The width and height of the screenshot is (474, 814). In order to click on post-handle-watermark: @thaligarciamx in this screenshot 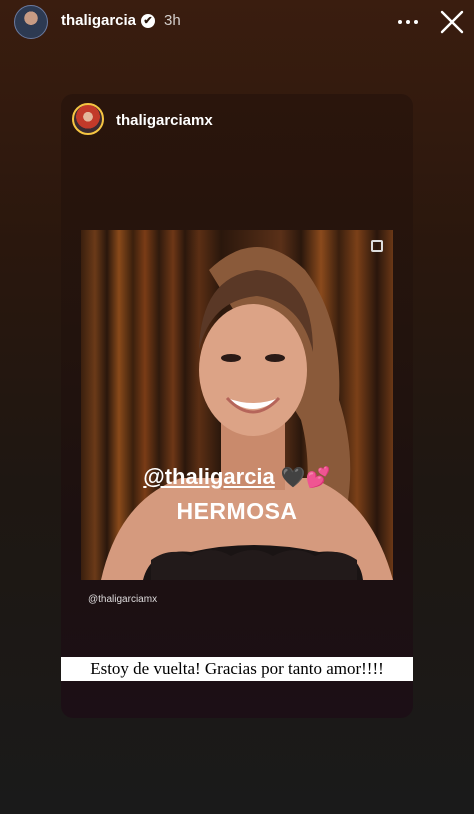, I will do `click(123, 599)`.